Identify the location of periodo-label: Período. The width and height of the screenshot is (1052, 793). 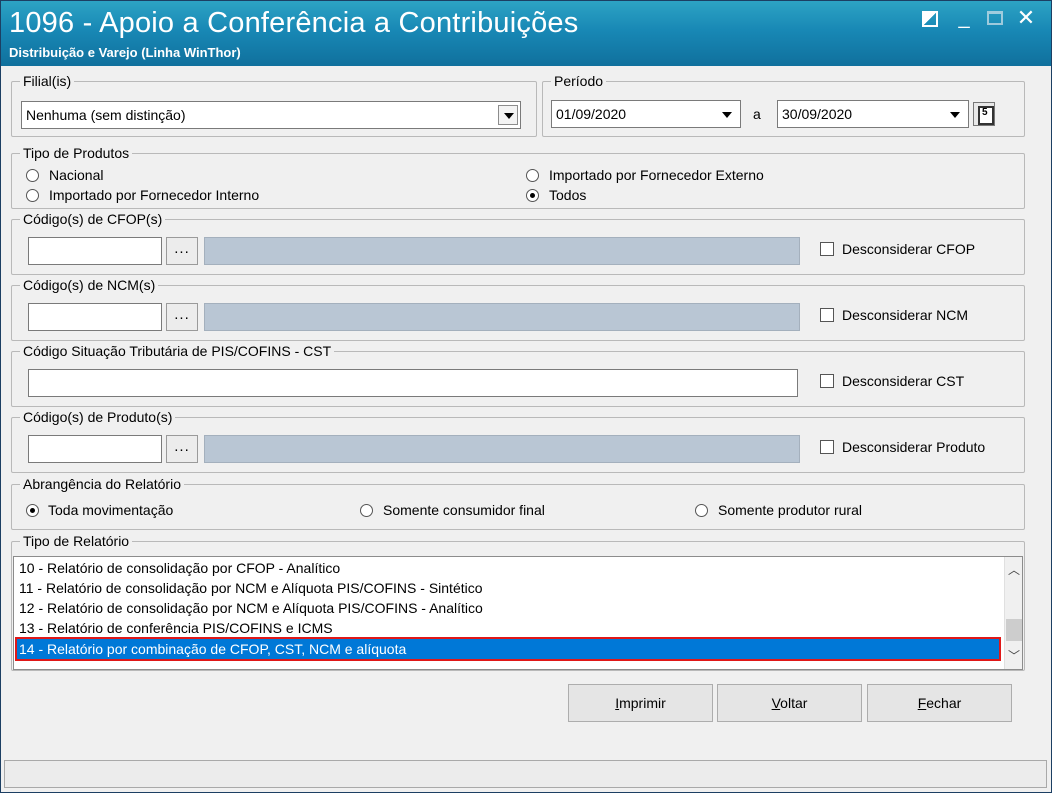
(579, 81).